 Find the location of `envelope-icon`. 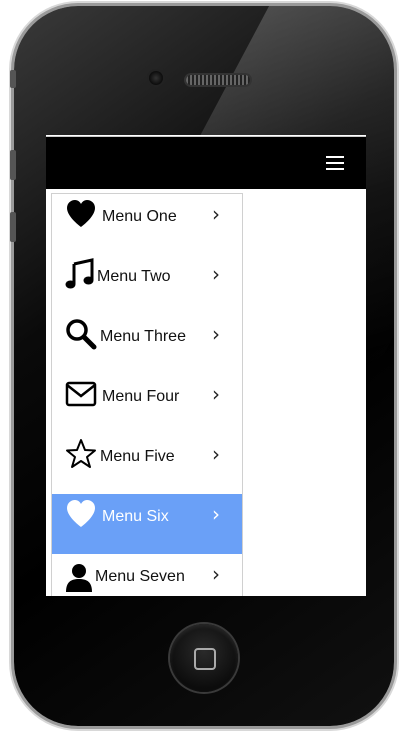

envelope-icon is located at coordinates (81, 394).